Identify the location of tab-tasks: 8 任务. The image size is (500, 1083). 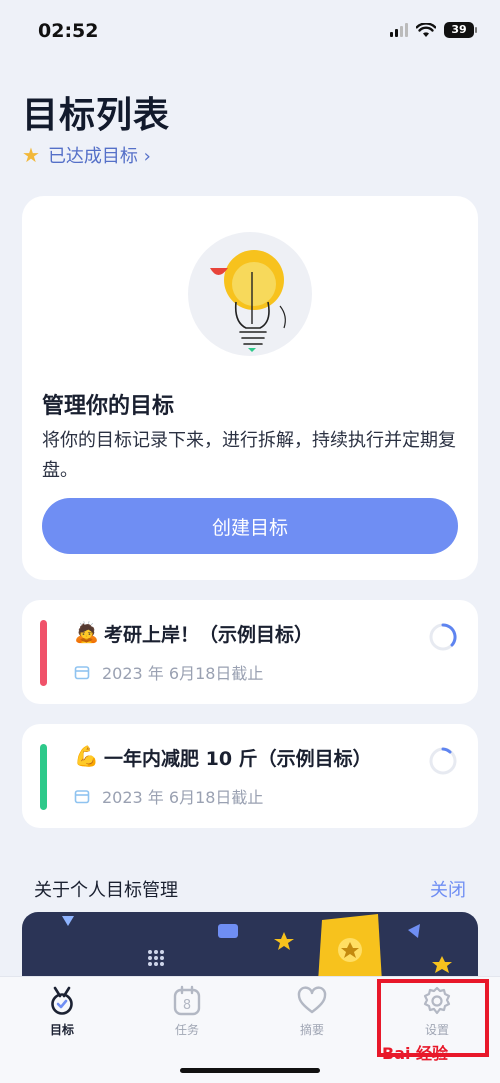
(187, 1011).